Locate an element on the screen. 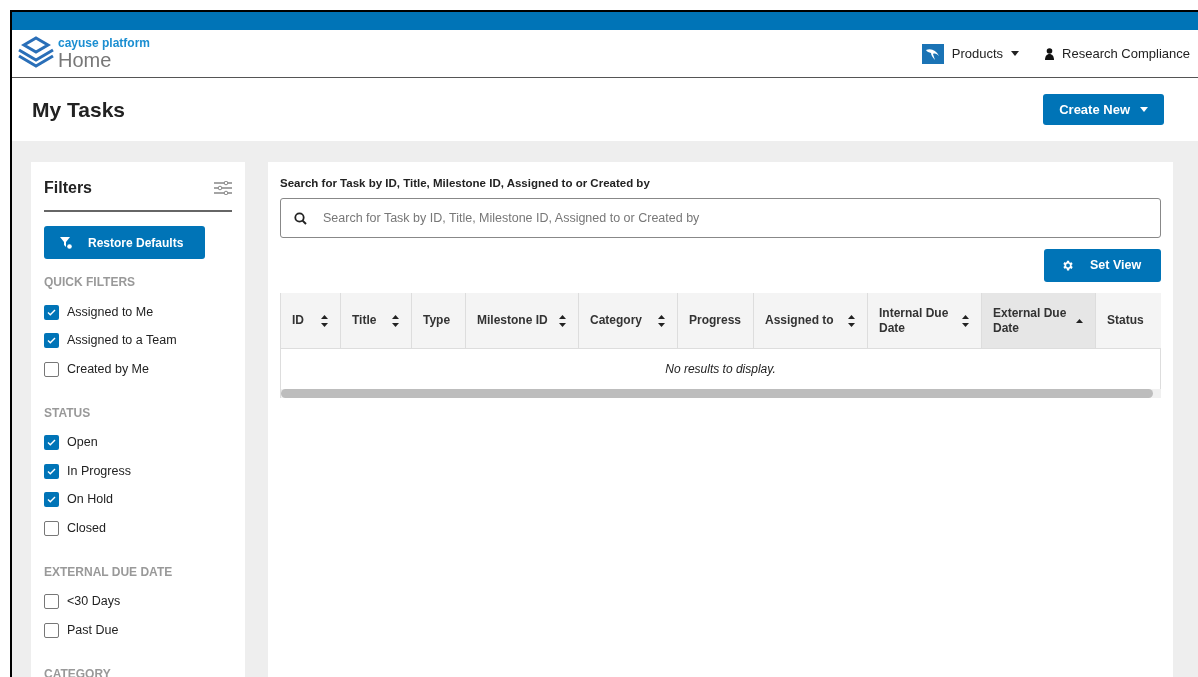 Image resolution: width=1198 pixels, height=677 pixels. checkbox-label: Closed is located at coordinates (86, 528).